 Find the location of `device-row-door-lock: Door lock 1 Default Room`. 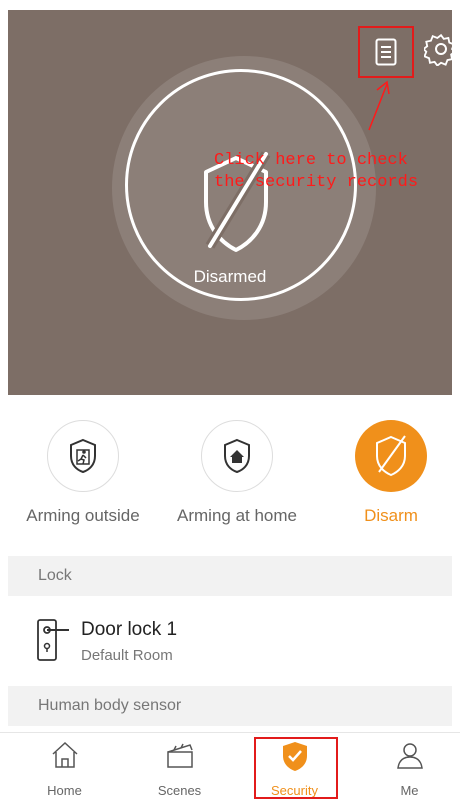

device-row-door-lock: Door lock 1 Default Room is located at coordinates (230, 641).